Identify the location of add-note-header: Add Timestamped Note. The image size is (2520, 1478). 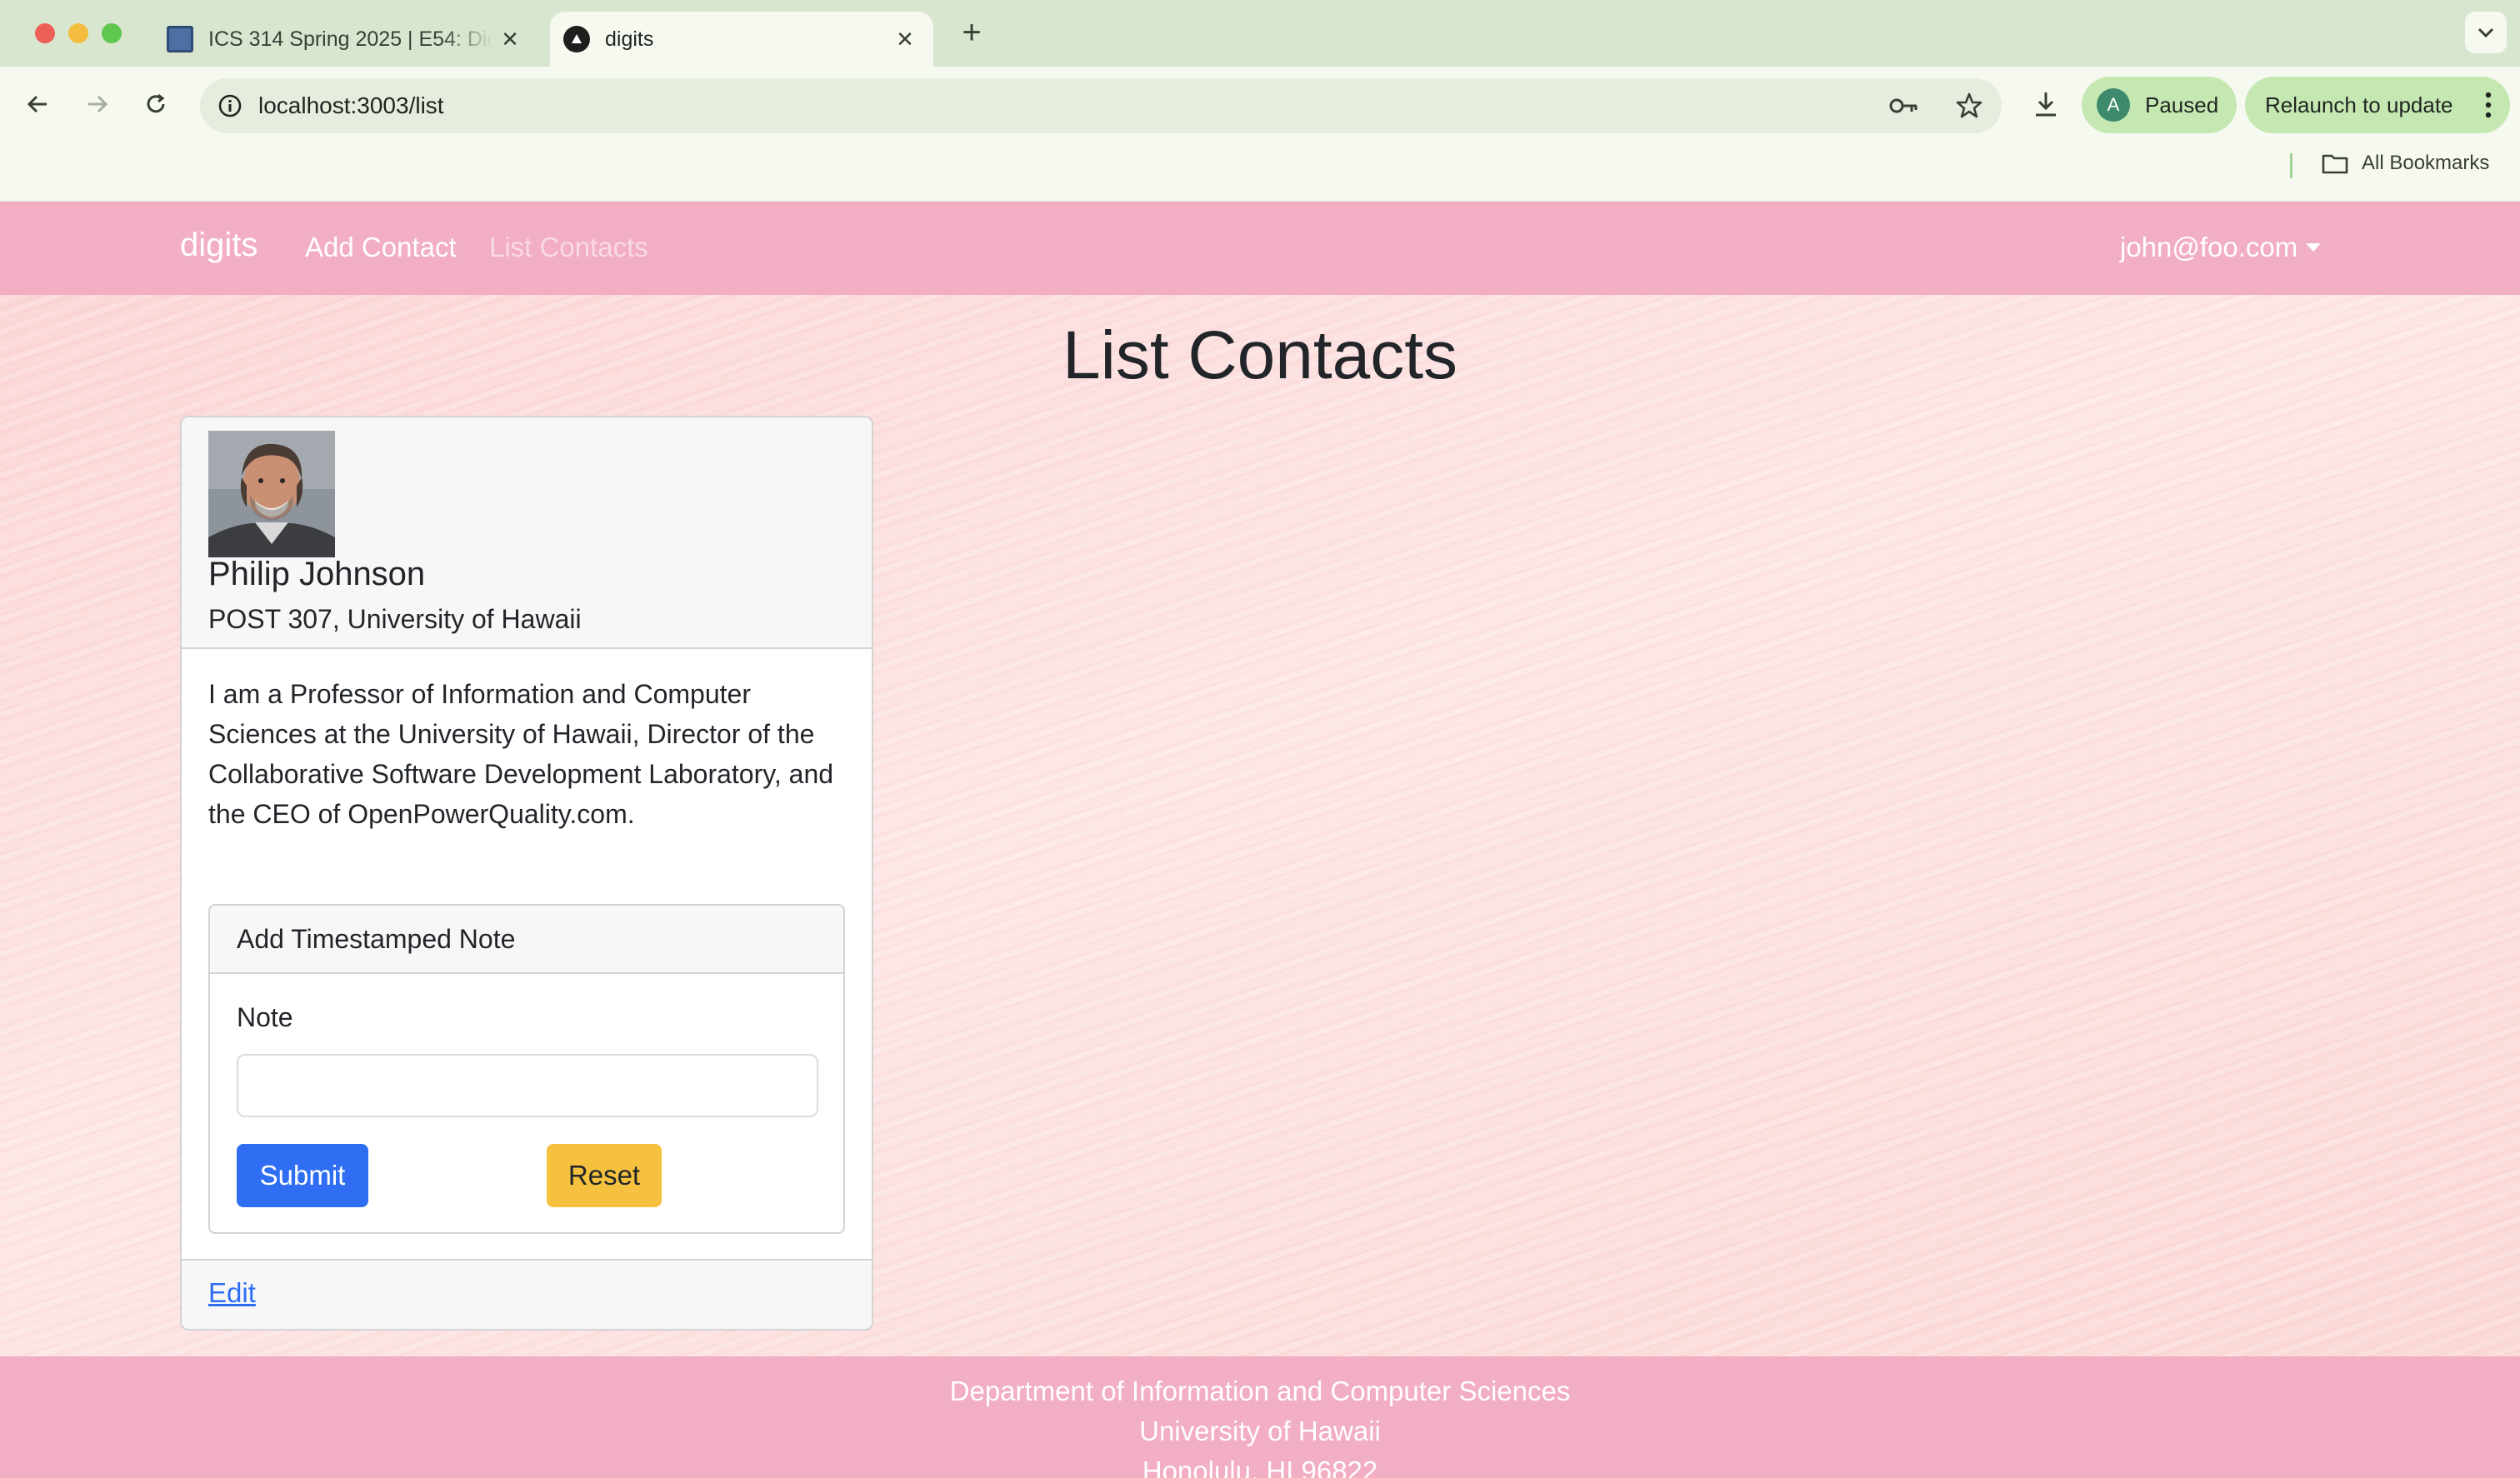
(526, 940).